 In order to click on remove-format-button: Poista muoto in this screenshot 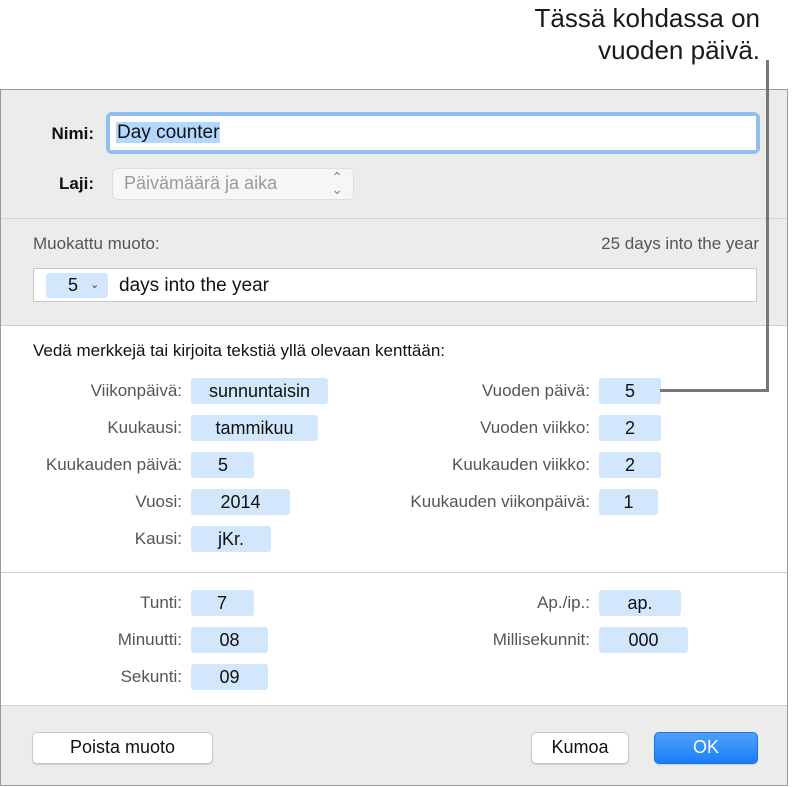, I will do `click(122, 748)`.